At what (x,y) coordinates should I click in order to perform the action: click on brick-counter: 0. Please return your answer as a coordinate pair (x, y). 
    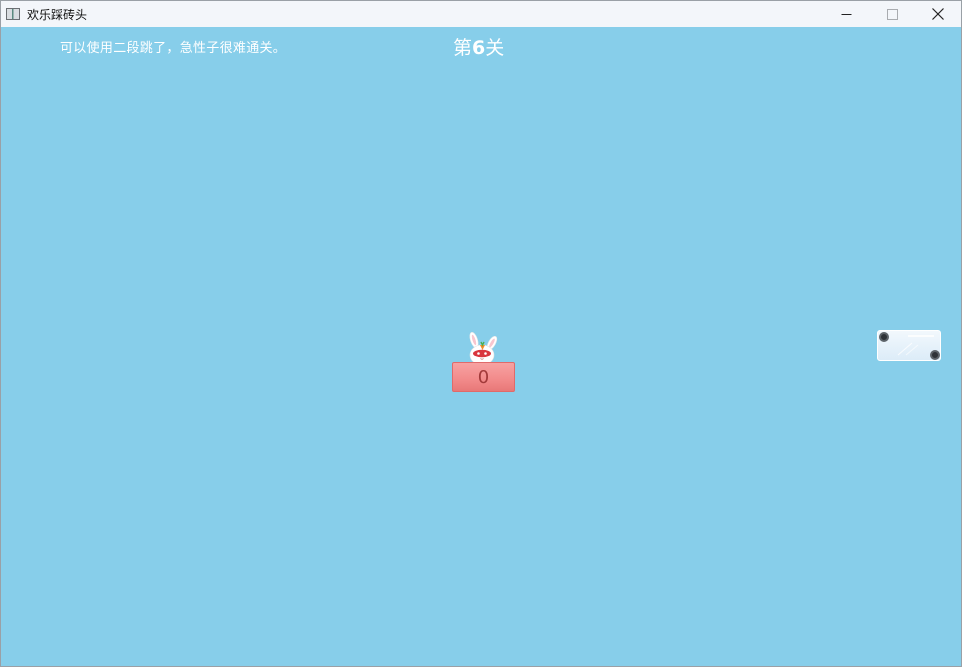
    Looking at the image, I should click on (483, 377).